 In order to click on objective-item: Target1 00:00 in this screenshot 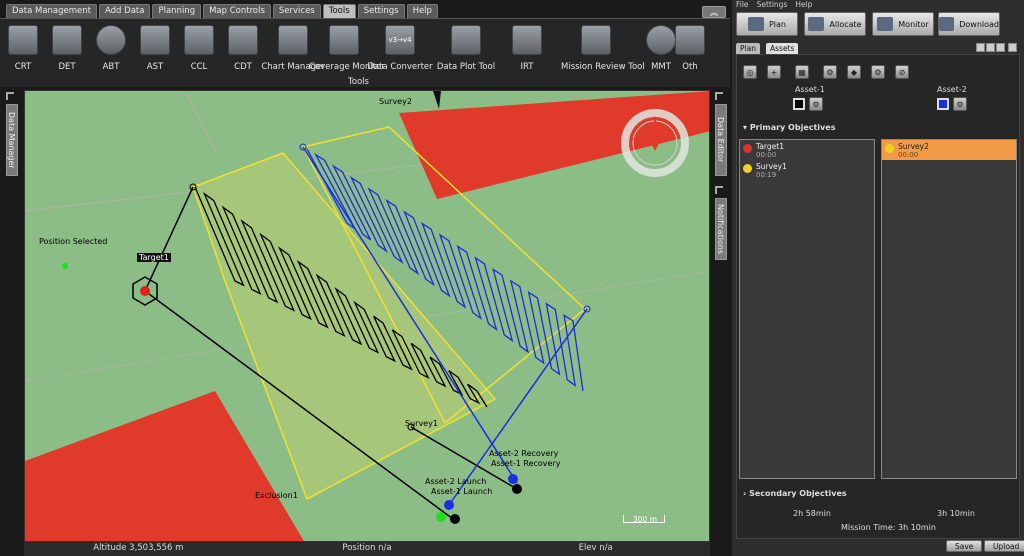, I will do `click(807, 150)`.